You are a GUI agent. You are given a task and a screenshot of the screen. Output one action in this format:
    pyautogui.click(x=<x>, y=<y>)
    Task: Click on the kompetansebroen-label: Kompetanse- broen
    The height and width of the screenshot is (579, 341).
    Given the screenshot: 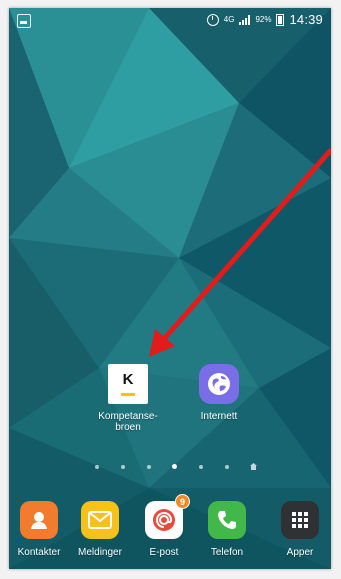 What is the action you would take?
    pyautogui.click(x=128, y=422)
    